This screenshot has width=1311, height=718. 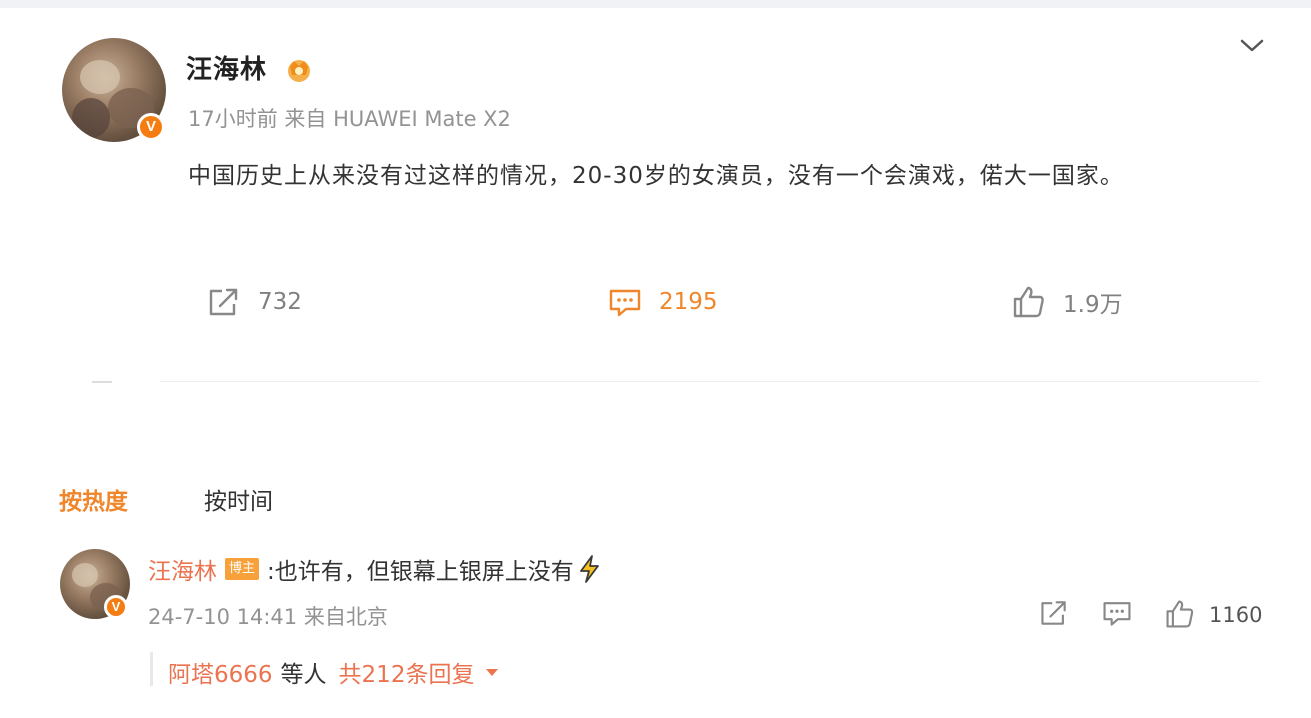 What do you see at coordinates (688, 302) in the screenshot?
I see `comment-count: 2195` at bounding box center [688, 302].